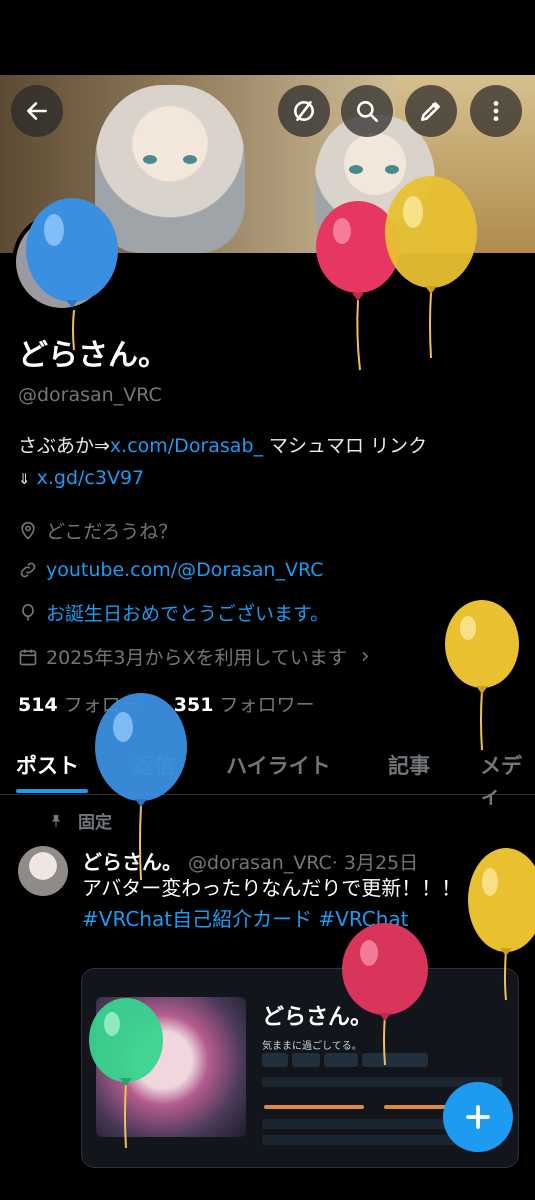 The image size is (535, 1200). What do you see at coordinates (314, 1107) in the screenshot?
I see `card-bar` at bounding box center [314, 1107].